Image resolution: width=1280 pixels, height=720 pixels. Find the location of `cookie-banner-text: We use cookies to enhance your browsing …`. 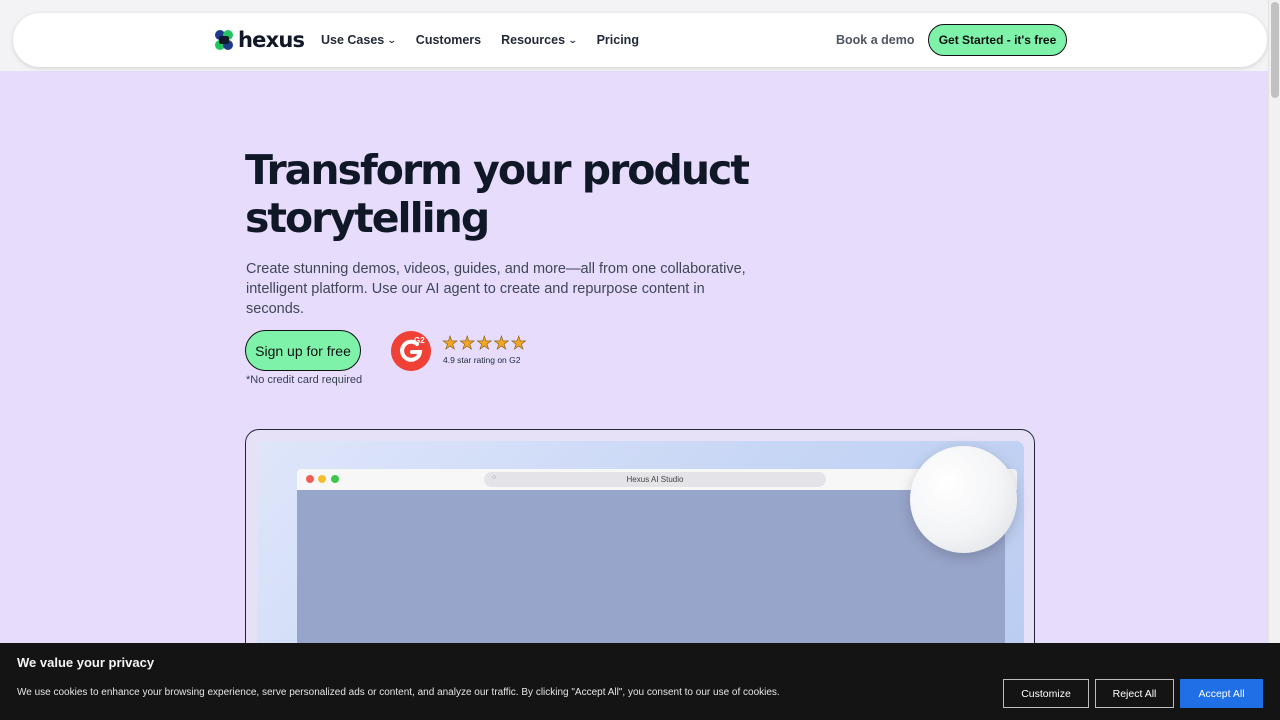

cookie-banner-text: We use cookies to enhance your browsing … is located at coordinates (398, 692).